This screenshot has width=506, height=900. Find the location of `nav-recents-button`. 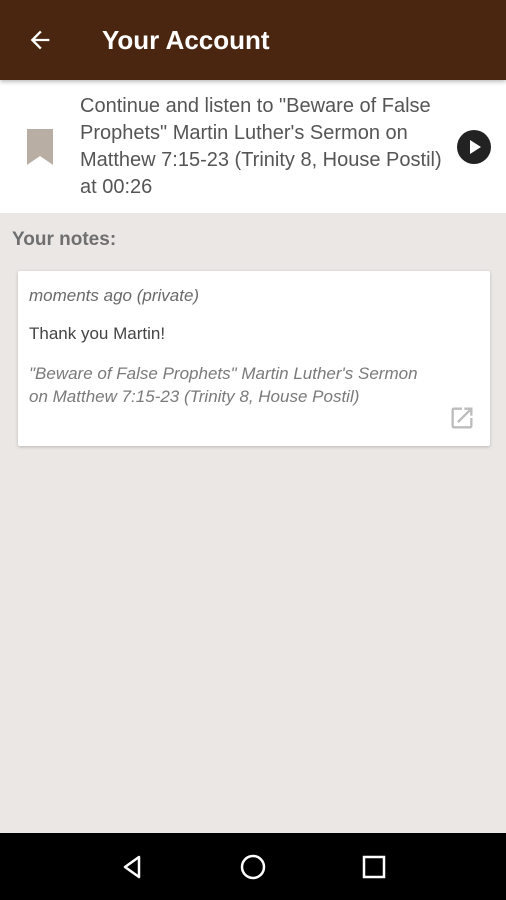

nav-recents-button is located at coordinates (374, 867).